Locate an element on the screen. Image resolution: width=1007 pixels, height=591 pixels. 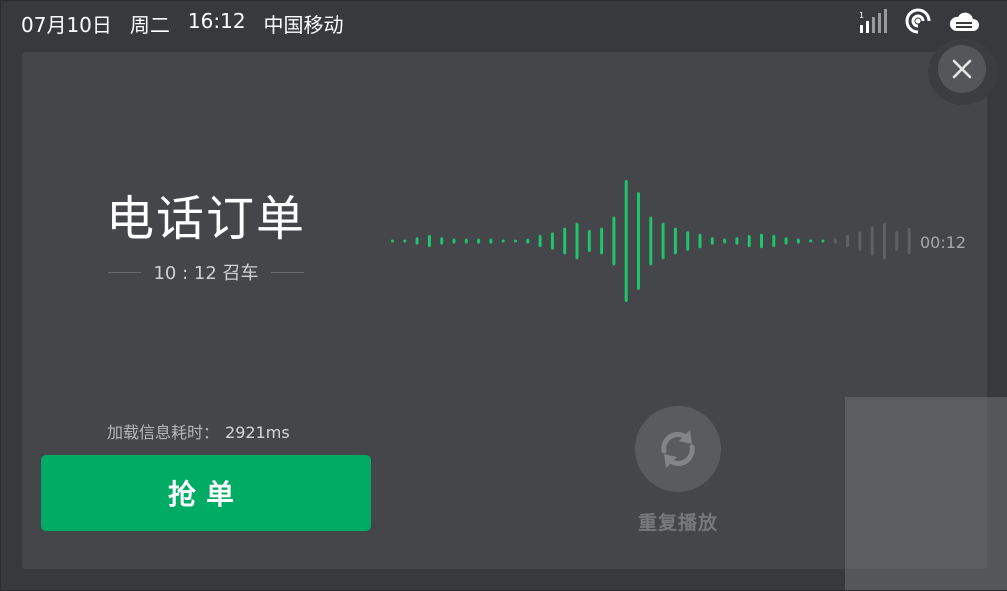
audio-waveform is located at coordinates (651, 241).